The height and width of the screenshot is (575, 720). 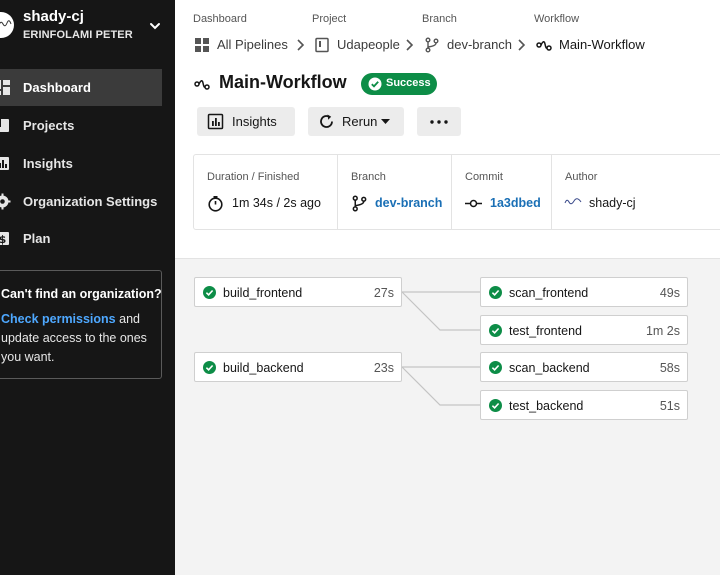 What do you see at coordinates (326, 121) in the screenshot?
I see `refresh-icon` at bounding box center [326, 121].